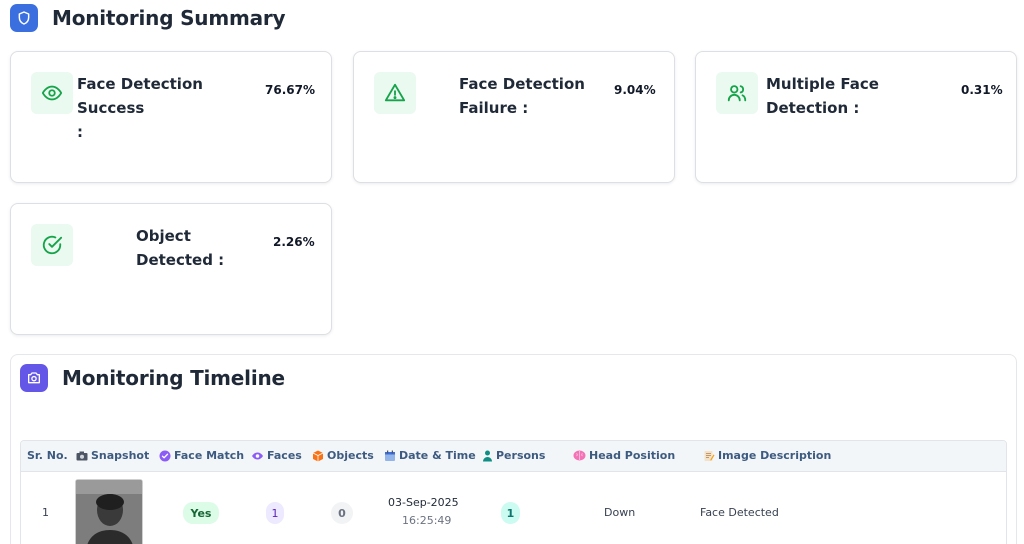 The image size is (1024, 544). I want to click on timeline-header: Monitoring Timeline, so click(152, 378).